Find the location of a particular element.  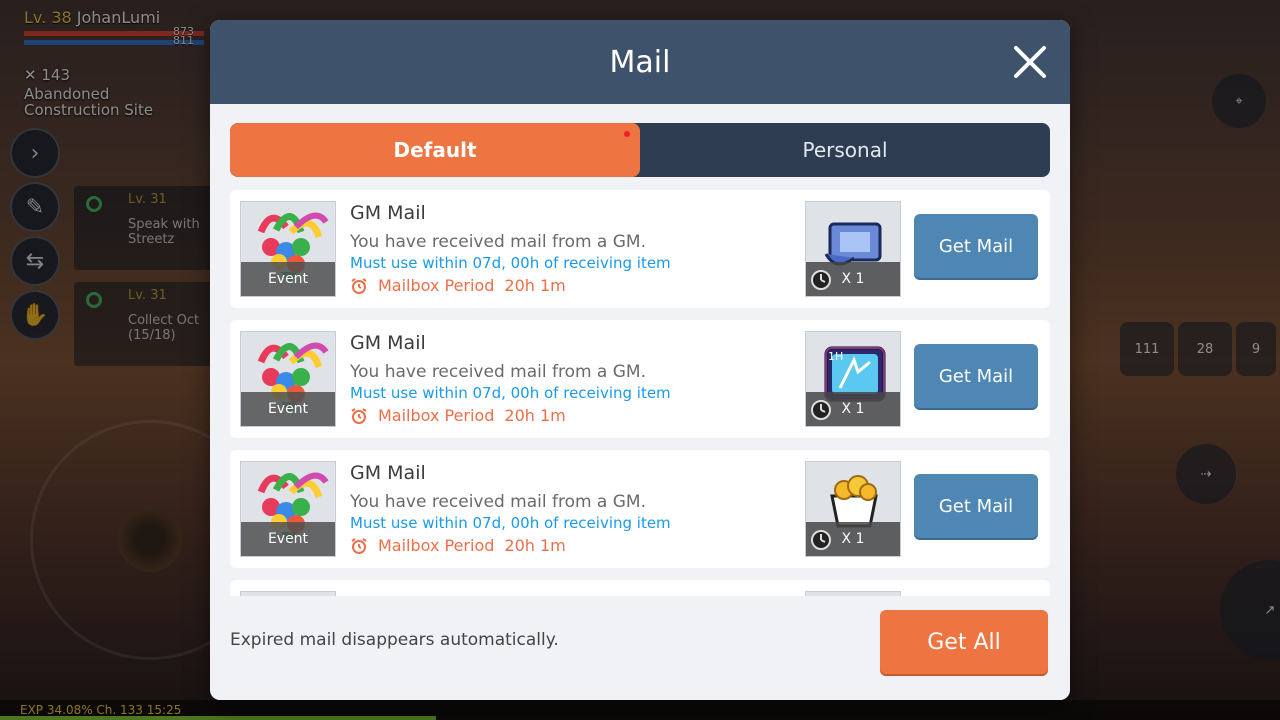

modal-title: Mail is located at coordinates (640, 62).